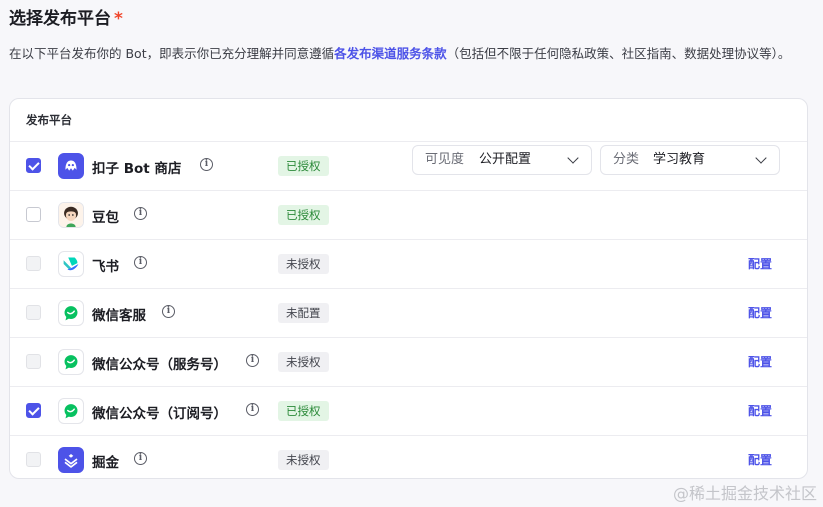 Image resolution: width=823 pixels, height=507 pixels. Describe the element at coordinates (71, 264) in the screenshot. I see `feishu-icon` at that location.